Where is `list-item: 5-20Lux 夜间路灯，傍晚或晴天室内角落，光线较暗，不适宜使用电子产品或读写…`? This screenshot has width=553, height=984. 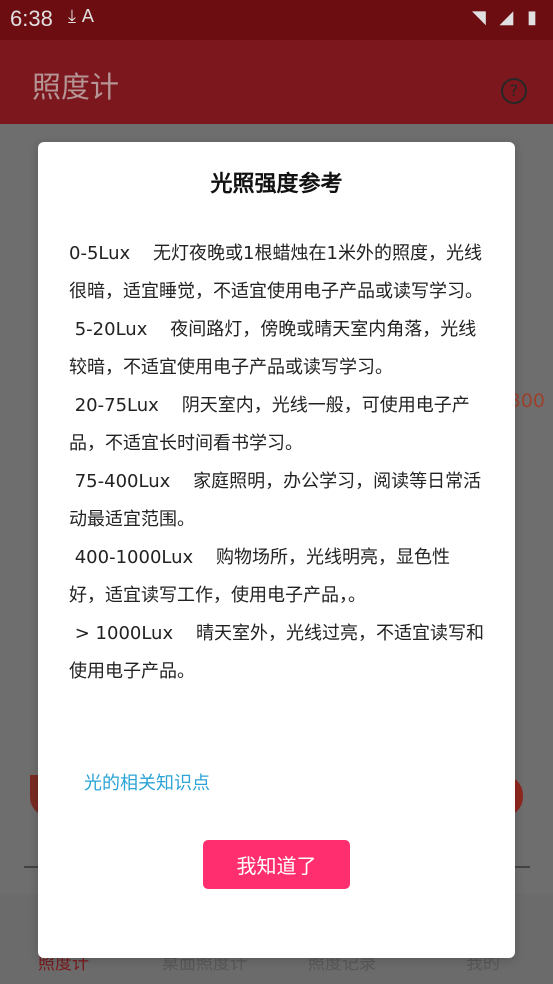 list-item: 5-20Lux 夜间路灯，傍晚或晴天室内角落，光线较暗，不适宜使用电子产品或读写… is located at coordinates (273, 348).